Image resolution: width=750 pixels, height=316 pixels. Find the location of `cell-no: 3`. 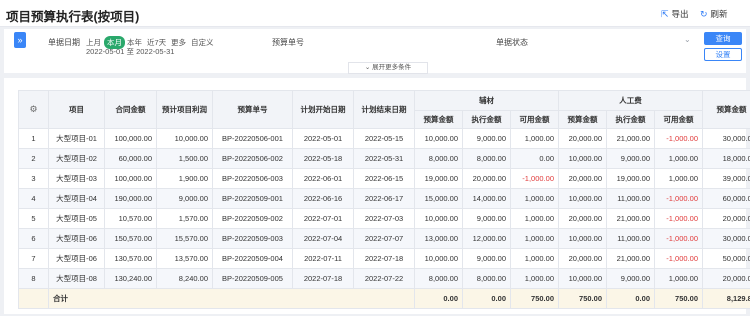

cell-no: 3 is located at coordinates (33, 178).